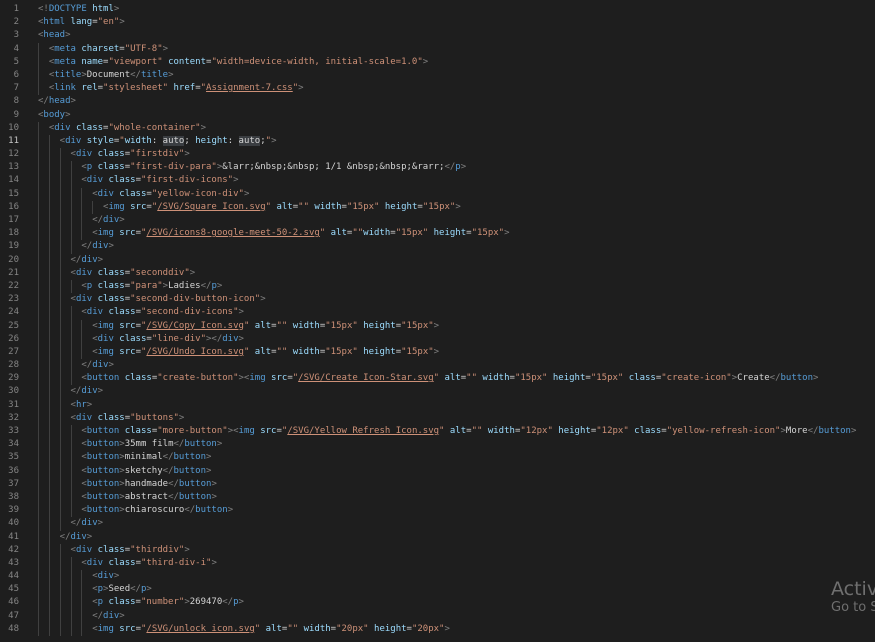 The width and height of the screenshot is (875, 642). I want to click on code-token: "more-button", so click(192, 431).